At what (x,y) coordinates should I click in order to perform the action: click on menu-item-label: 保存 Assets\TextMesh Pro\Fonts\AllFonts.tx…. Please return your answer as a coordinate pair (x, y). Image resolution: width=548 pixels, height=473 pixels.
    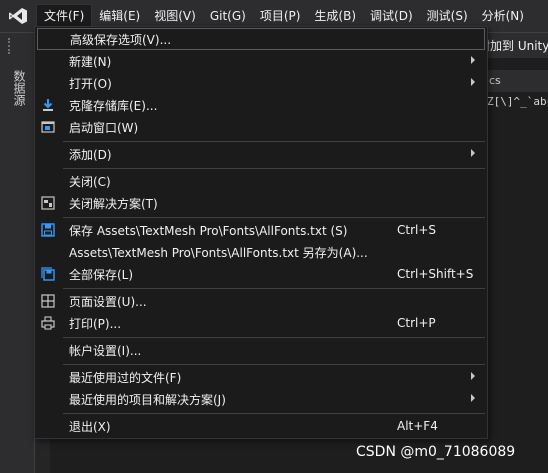
    Looking at the image, I should click on (208, 230).